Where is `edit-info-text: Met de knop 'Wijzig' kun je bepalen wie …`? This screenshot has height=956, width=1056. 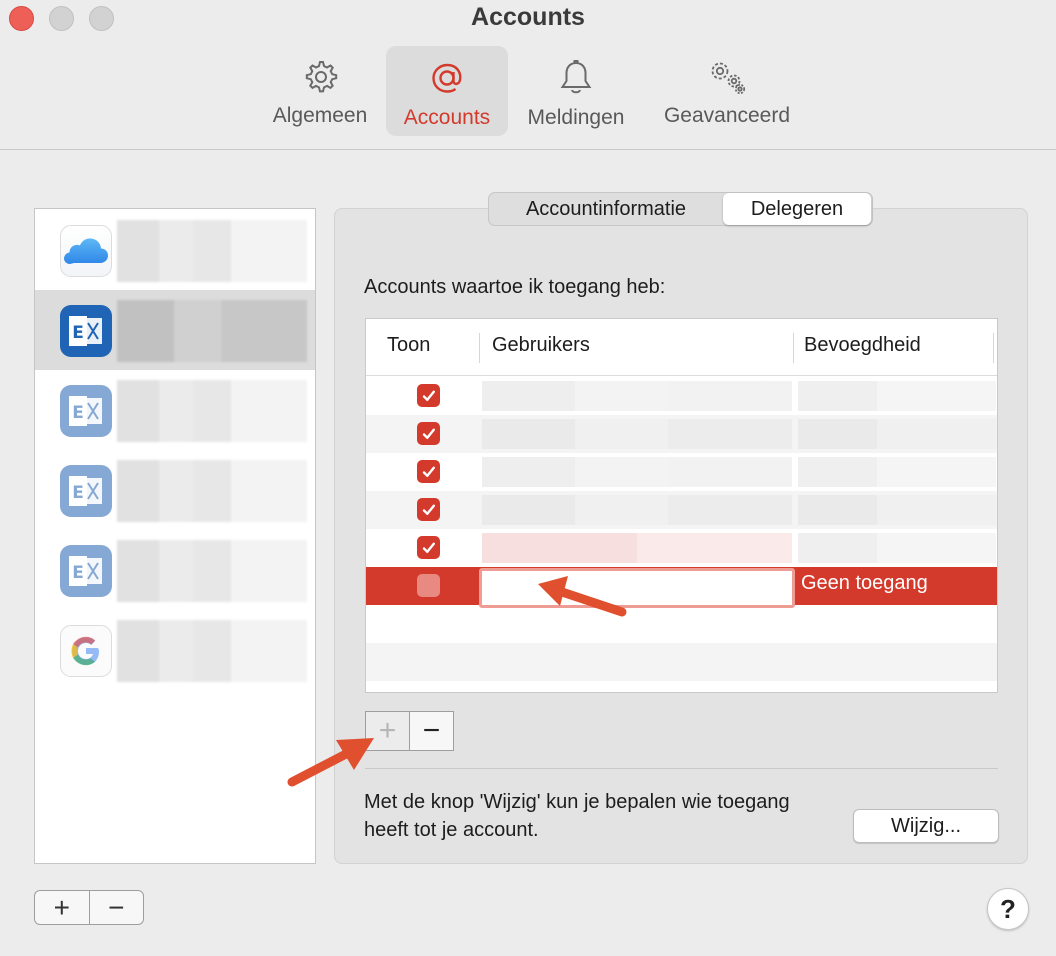
edit-info-text: Met de knop 'Wijzig' kun je bepalen wie … is located at coordinates (577, 816).